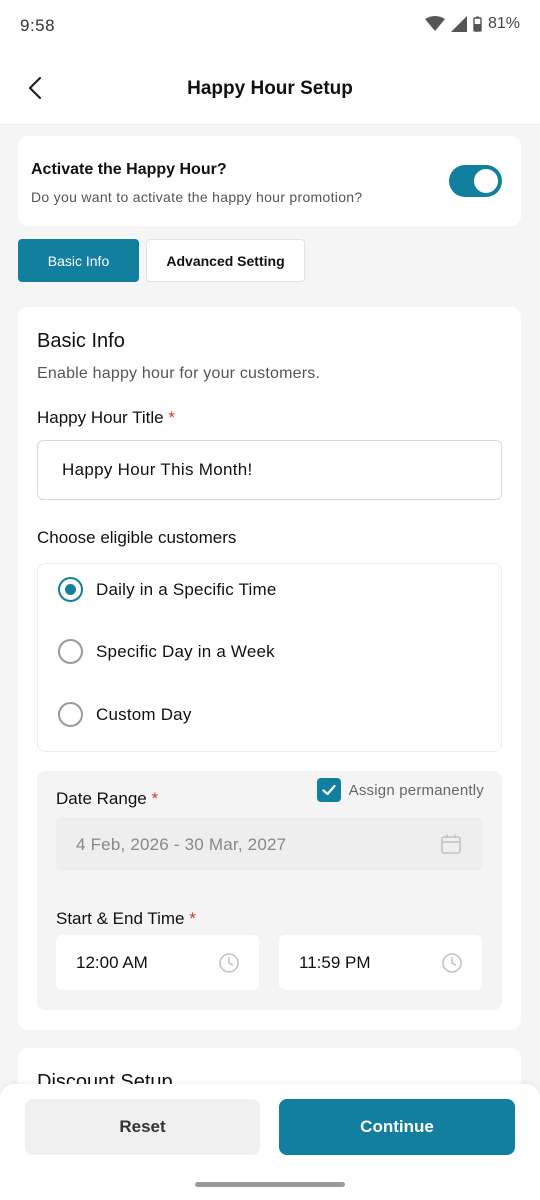  I want to click on checkbox-checked, so click(328, 790).